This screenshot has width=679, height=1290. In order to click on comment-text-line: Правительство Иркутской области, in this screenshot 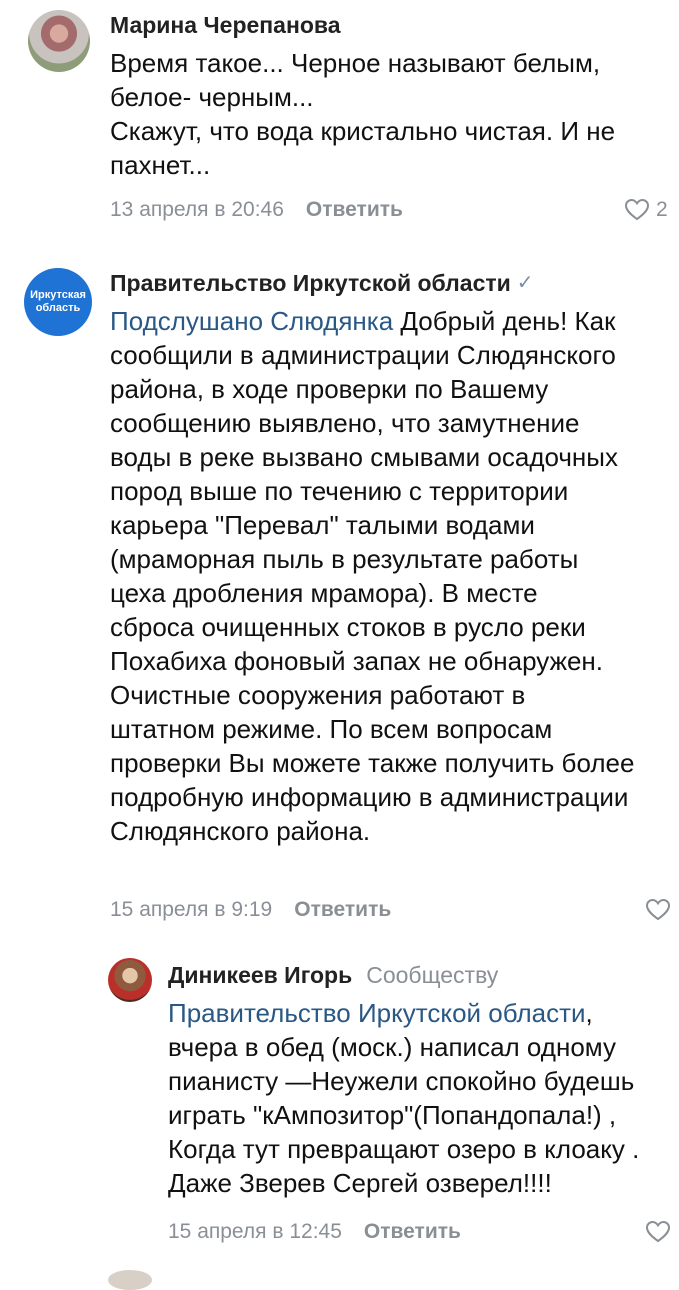, I will do `click(420, 1013)`.